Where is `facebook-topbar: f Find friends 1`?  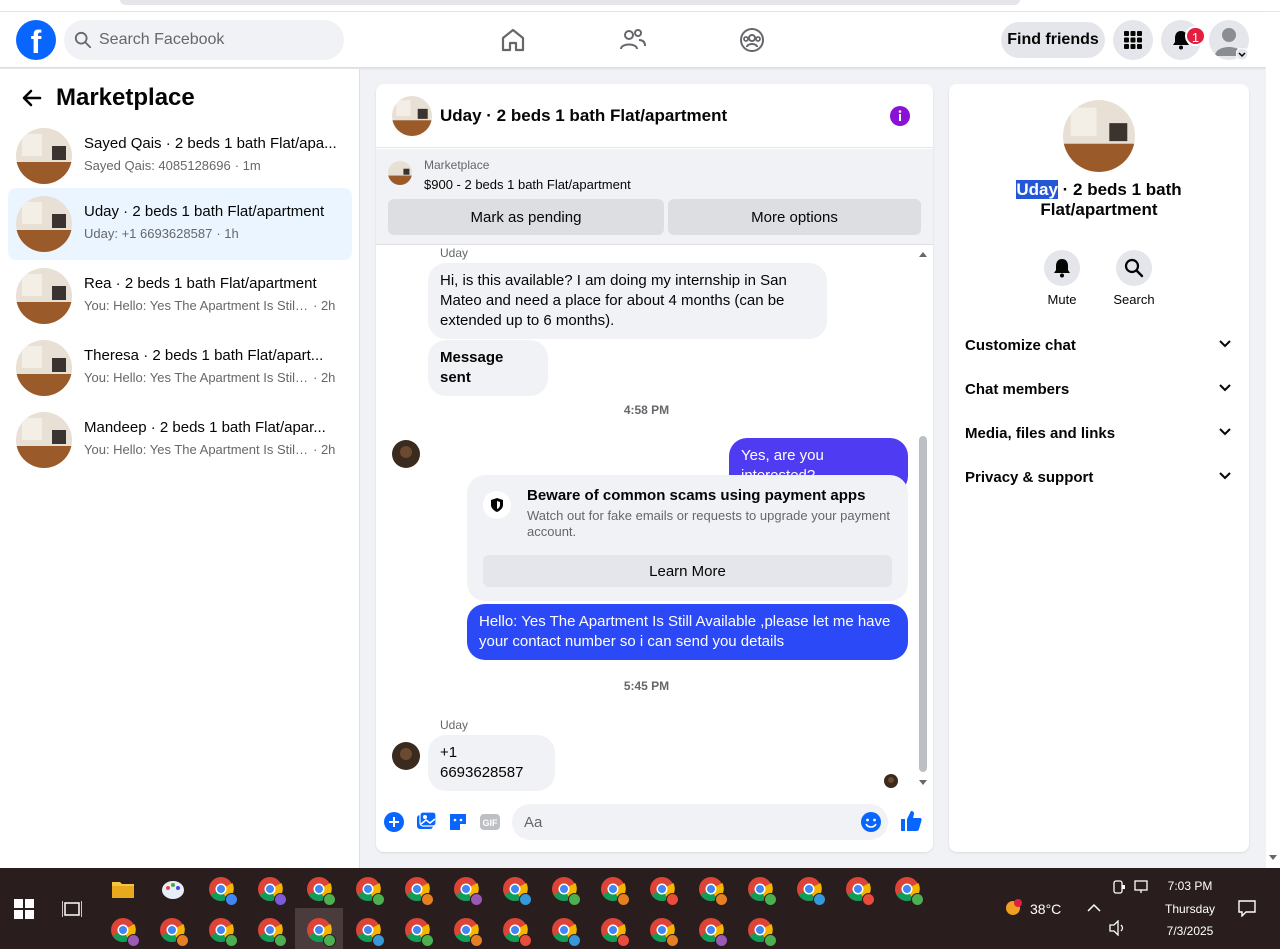 facebook-topbar: f Find friends 1 is located at coordinates (633, 40).